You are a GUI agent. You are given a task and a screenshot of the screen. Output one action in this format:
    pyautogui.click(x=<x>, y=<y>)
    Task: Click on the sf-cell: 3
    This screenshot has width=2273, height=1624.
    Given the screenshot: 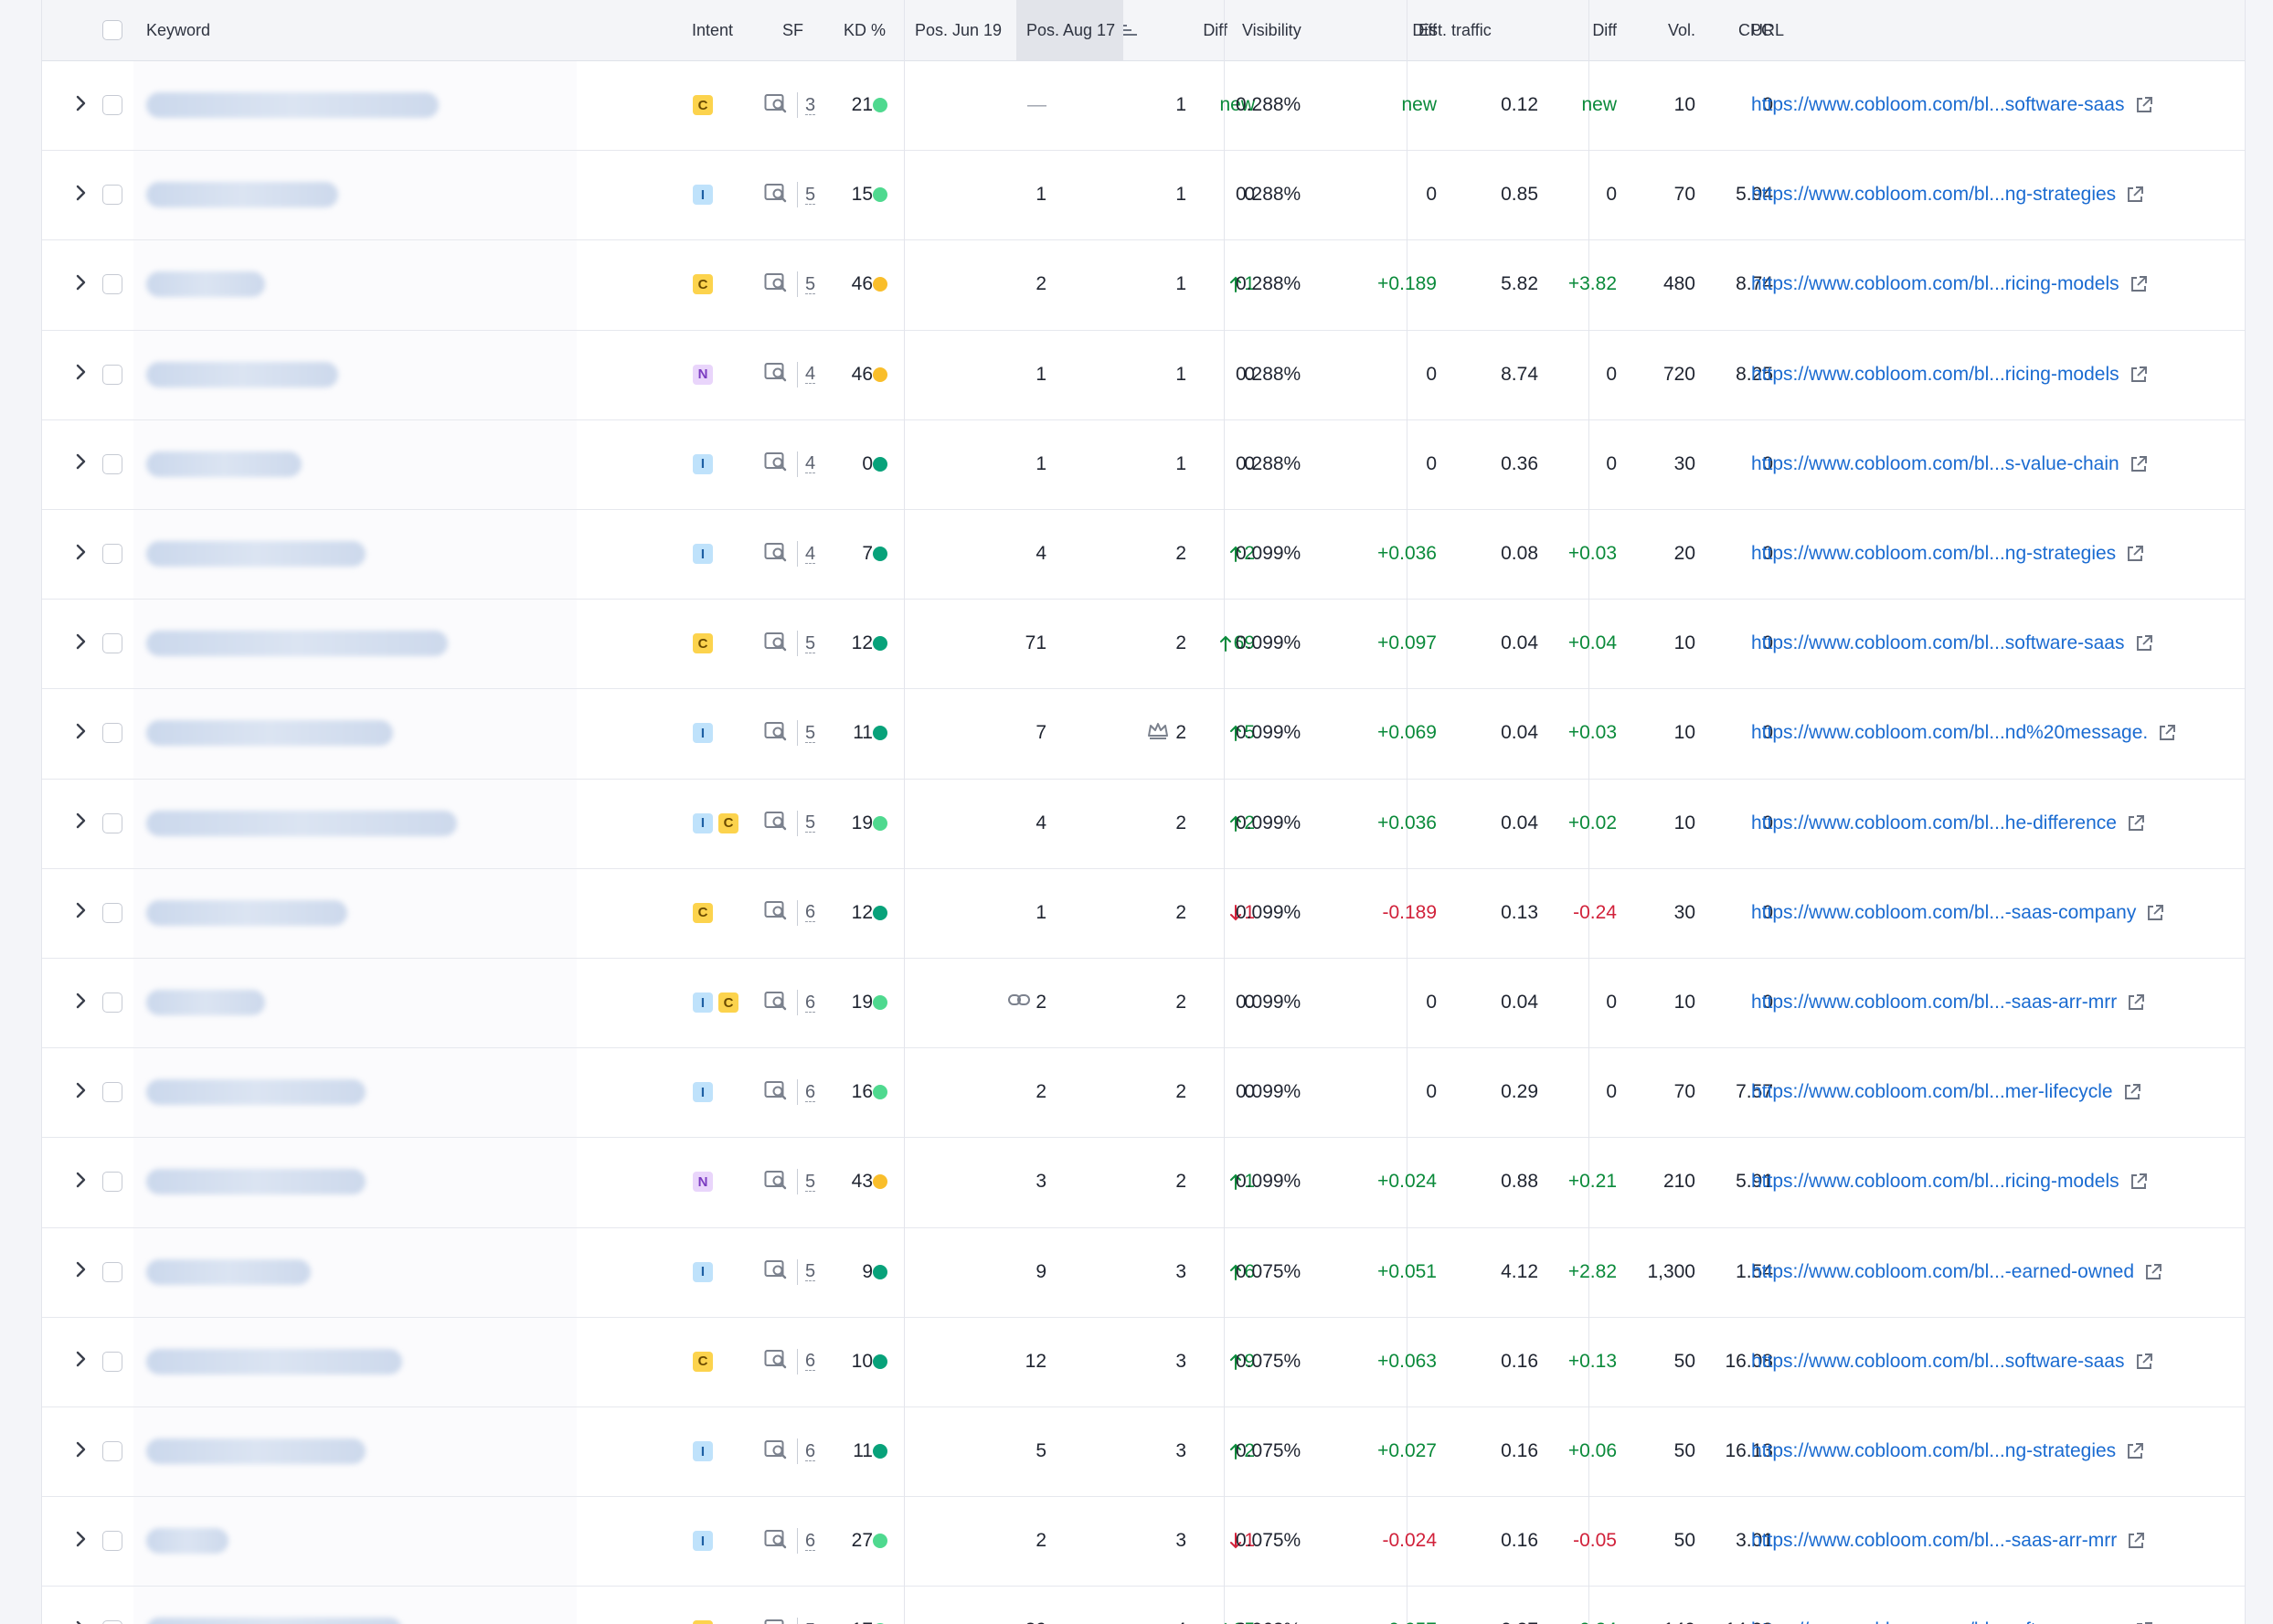 What is the action you would take?
    pyautogui.click(x=790, y=105)
    